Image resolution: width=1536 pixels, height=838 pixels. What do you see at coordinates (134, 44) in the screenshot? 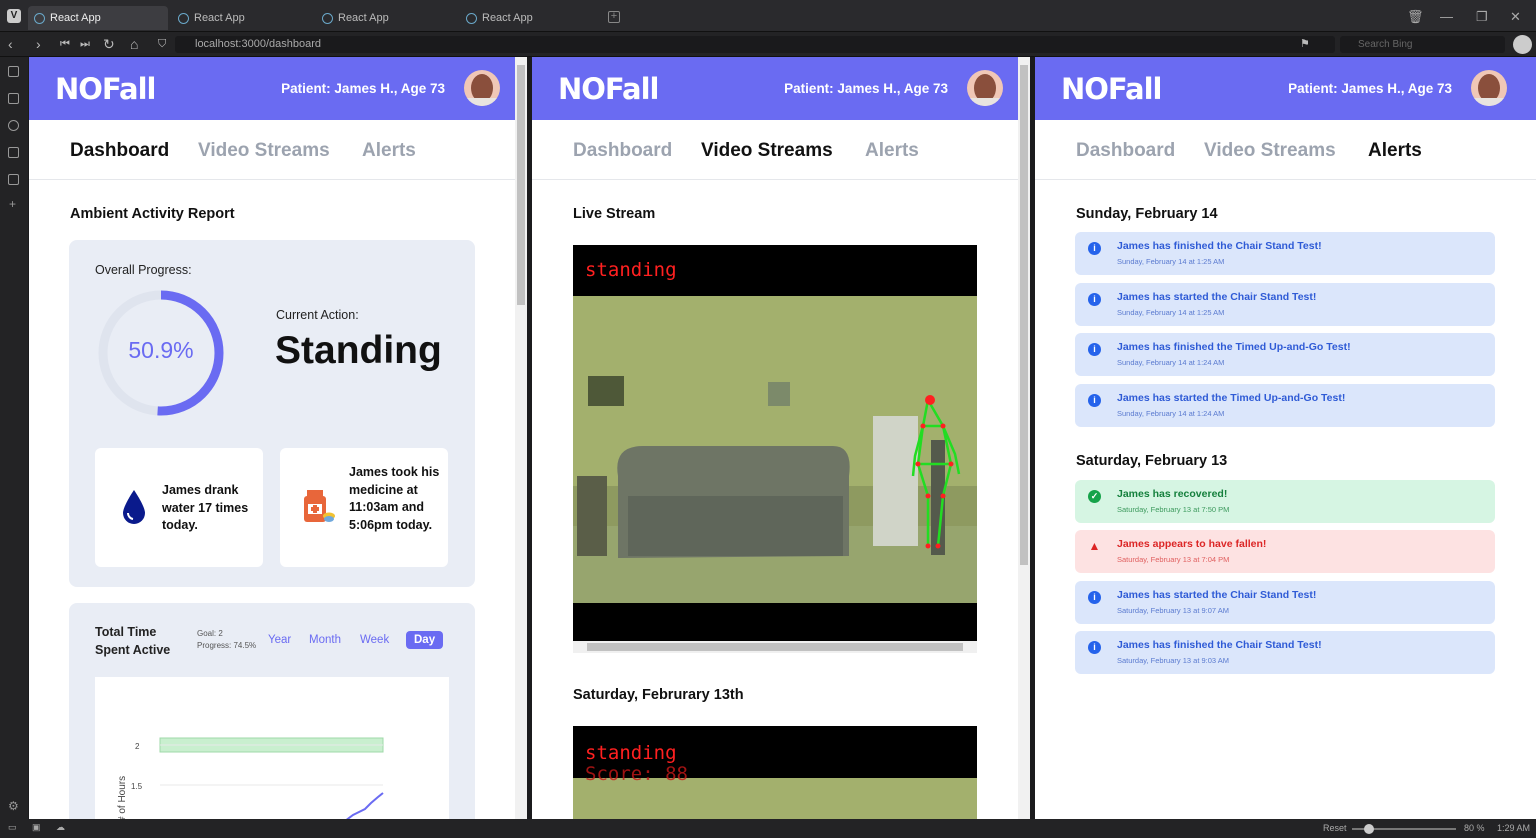
I see `home-icon: ⌂` at bounding box center [134, 44].